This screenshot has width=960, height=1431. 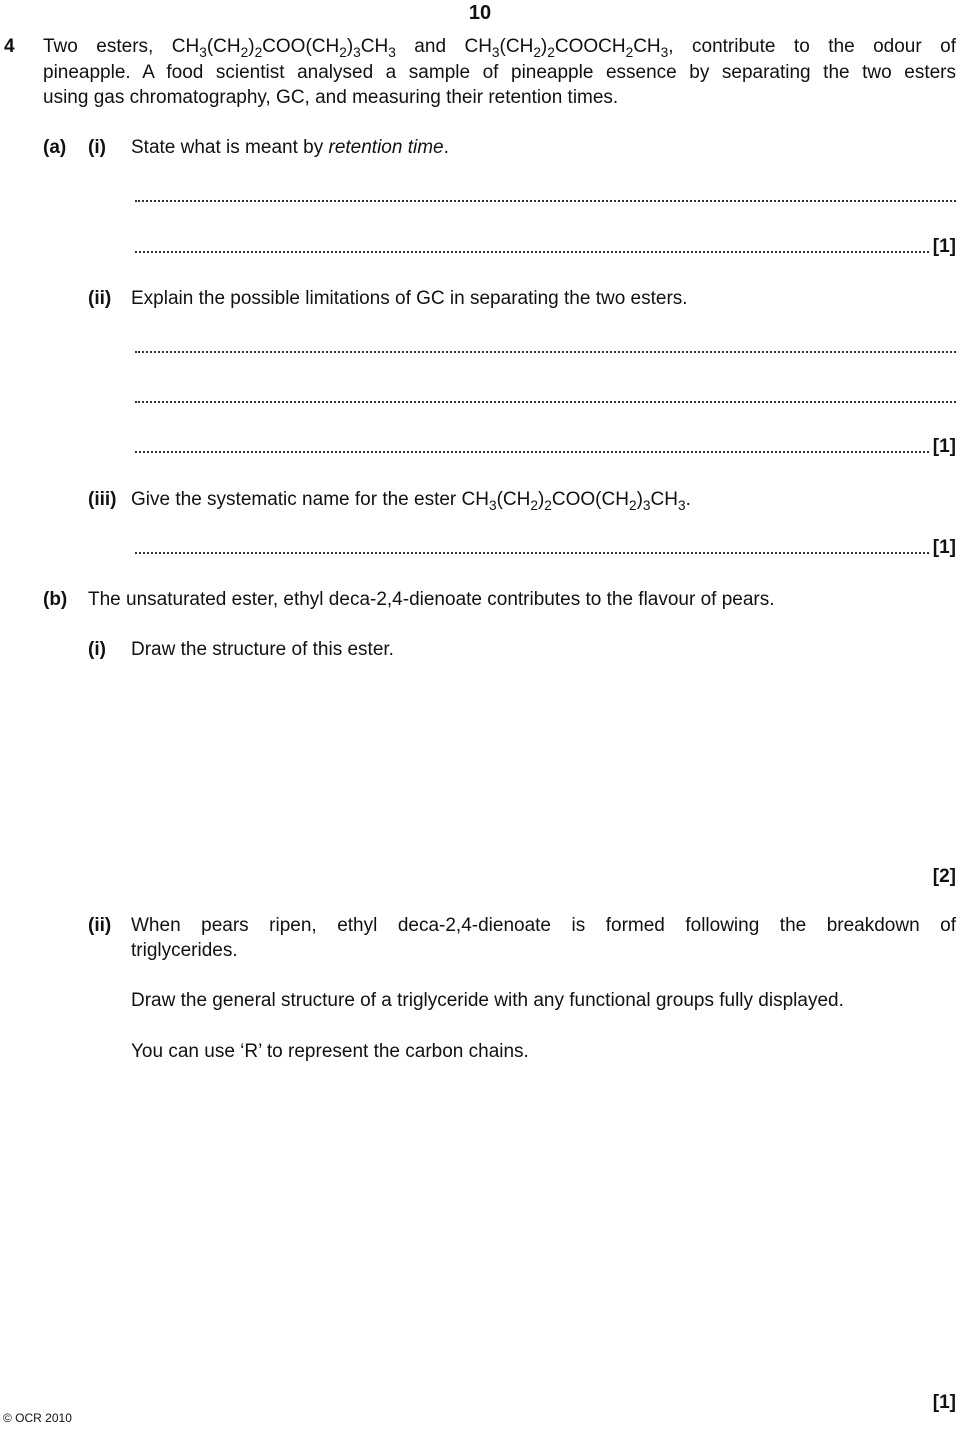 I want to click on drawing-area-b-i, so click(x=543, y=765).